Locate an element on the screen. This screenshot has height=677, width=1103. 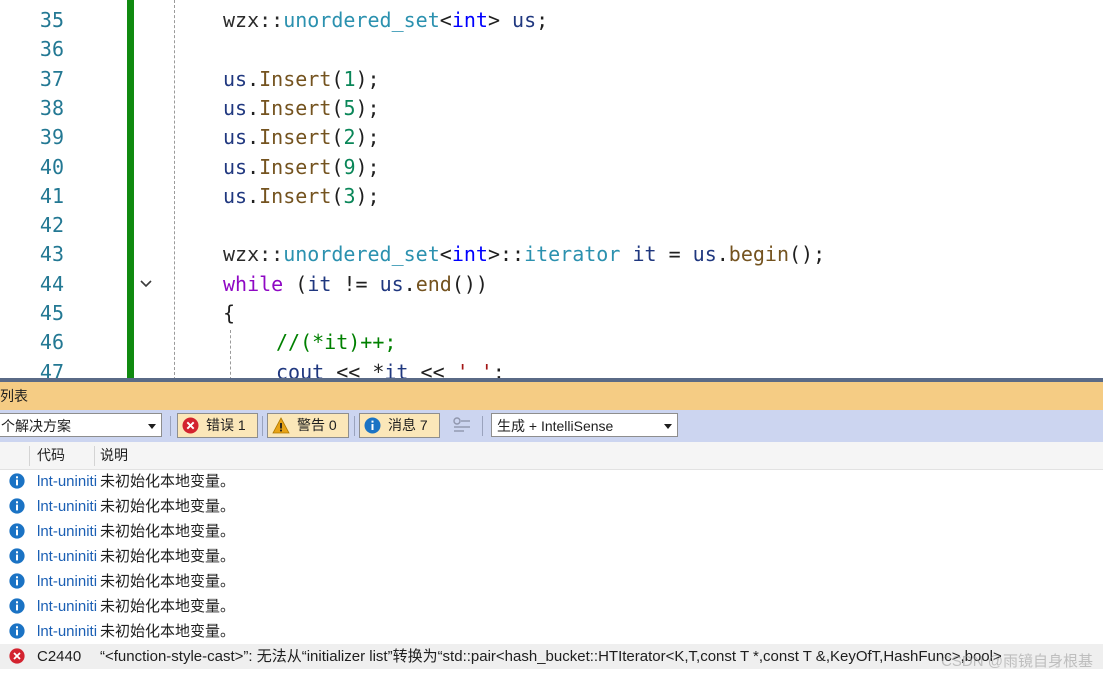
code-token: != is located at coordinates (355, 283).